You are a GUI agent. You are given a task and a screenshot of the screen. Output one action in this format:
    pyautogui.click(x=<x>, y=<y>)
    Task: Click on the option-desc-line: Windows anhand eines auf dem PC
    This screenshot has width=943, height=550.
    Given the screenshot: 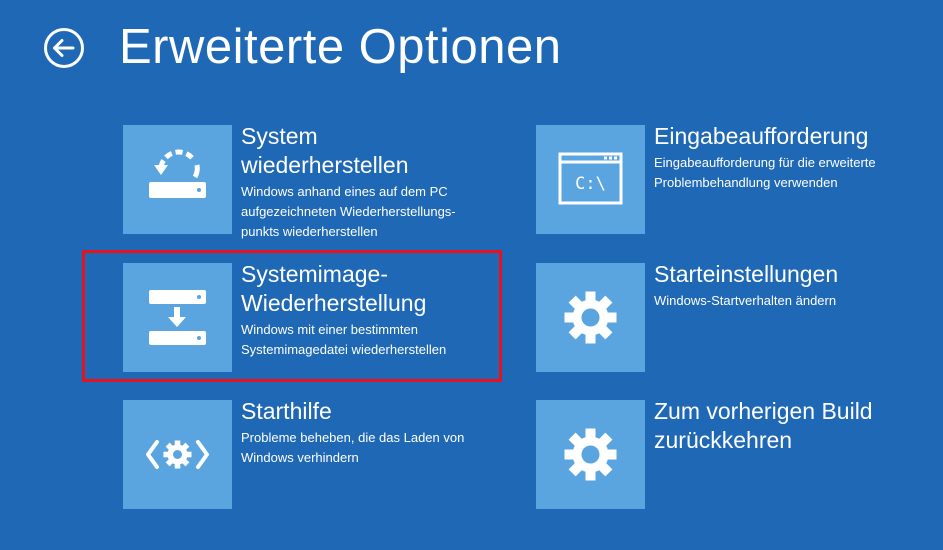 What is the action you would take?
    pyautogui.click(x=344, y=191)
    